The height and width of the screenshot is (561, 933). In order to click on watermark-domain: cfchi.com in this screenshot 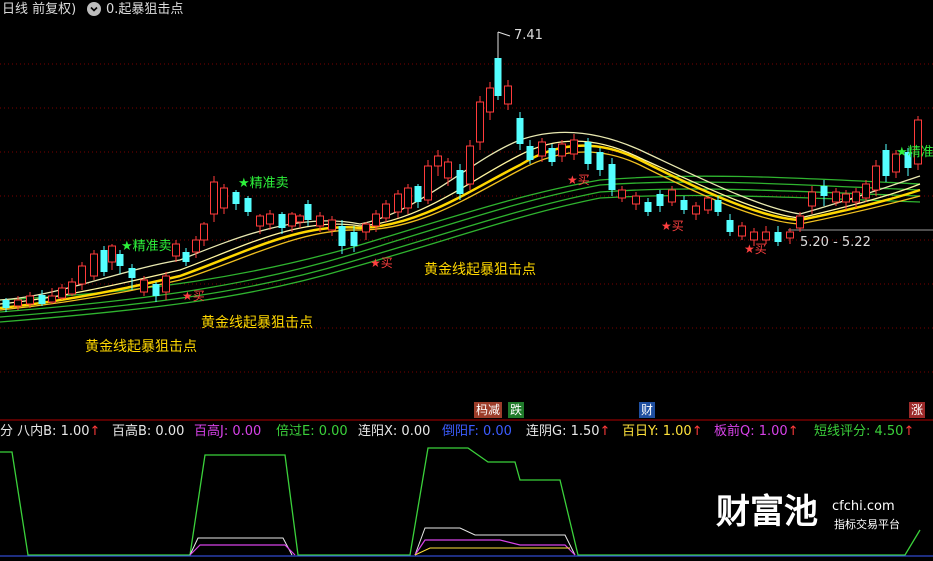, I will do `click(863, 506)`.